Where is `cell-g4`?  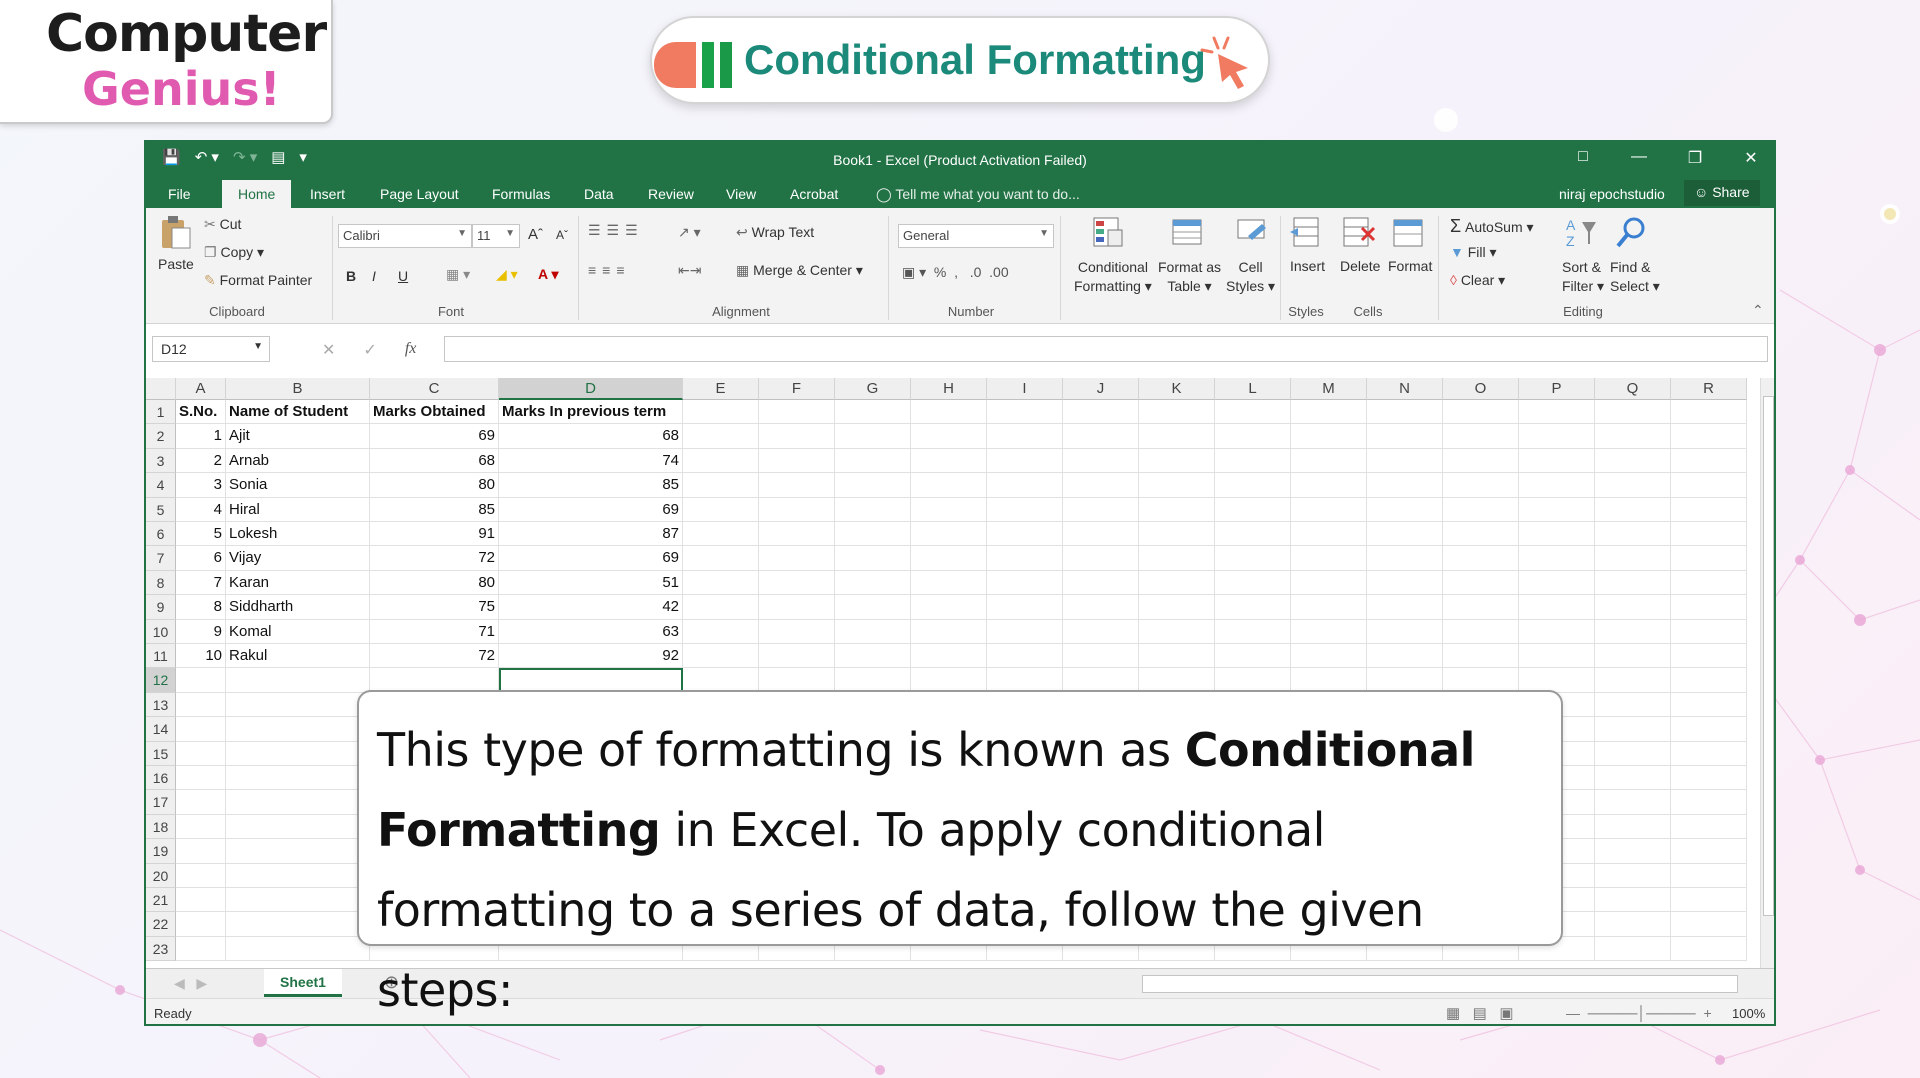 cell-g4 is located at coordinates (873, 485).